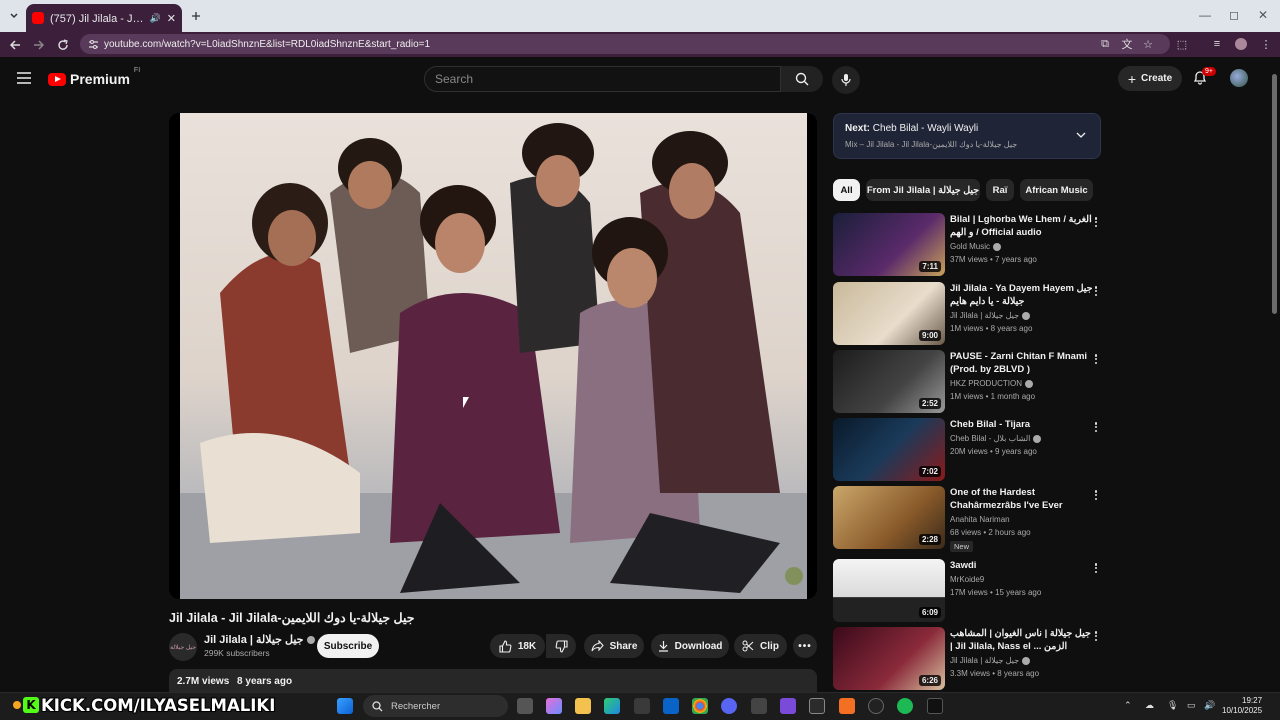  Describe the element at coordinates (889, 381) in the screenshot. I see `video-thumbnail: 2:52` at that location.